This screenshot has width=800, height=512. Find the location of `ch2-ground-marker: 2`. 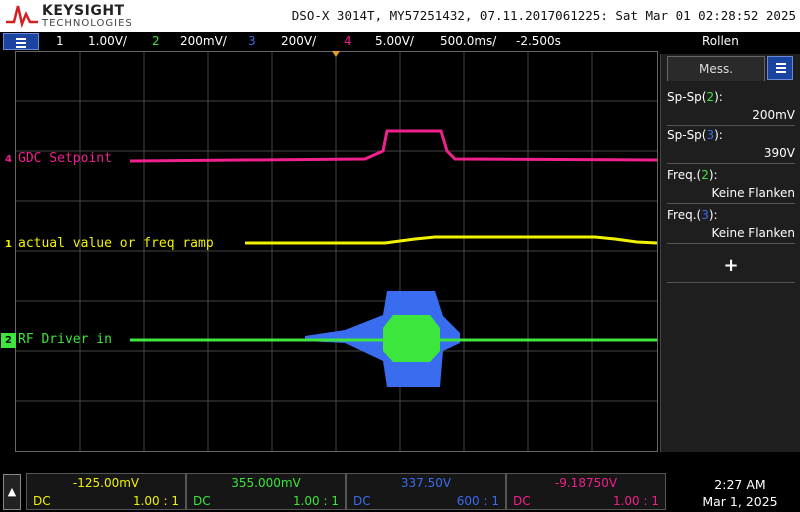

ch2-ground-marker: 2 is located at coordinates (8, 340).